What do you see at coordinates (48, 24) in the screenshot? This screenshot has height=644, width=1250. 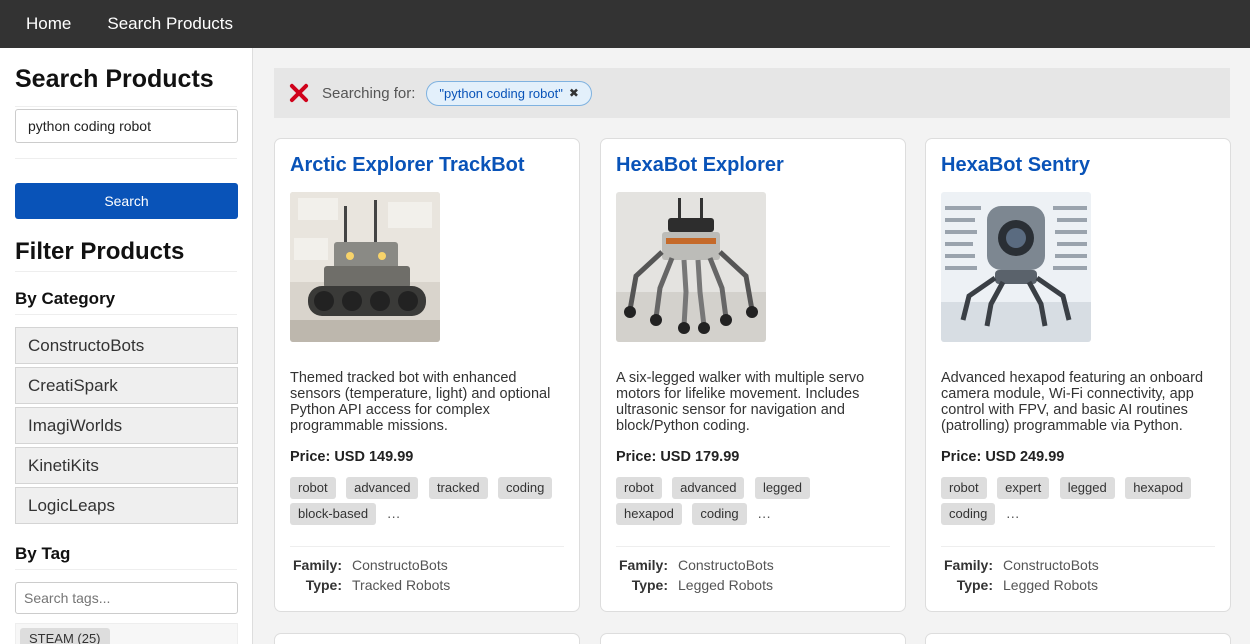 I see `nav-home-link: Home` at bounding box center [48, 24].